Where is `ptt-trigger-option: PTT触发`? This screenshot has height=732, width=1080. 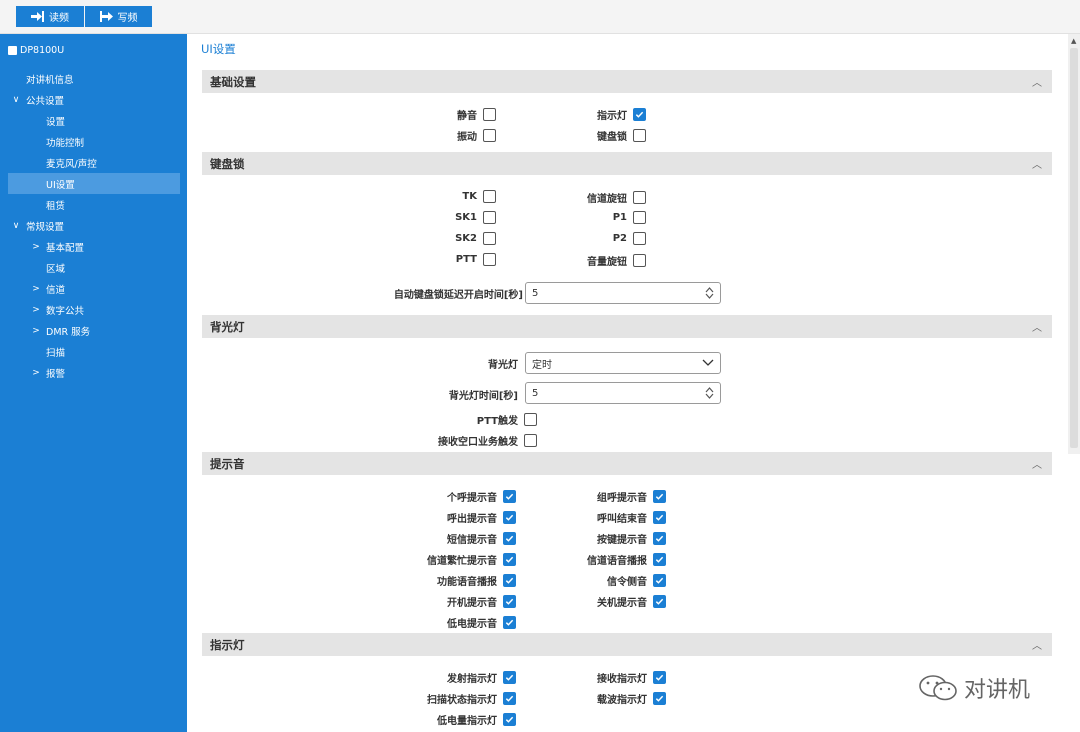
ptt-trigger-option: PTT触发 is located at coordinates (437, 419).